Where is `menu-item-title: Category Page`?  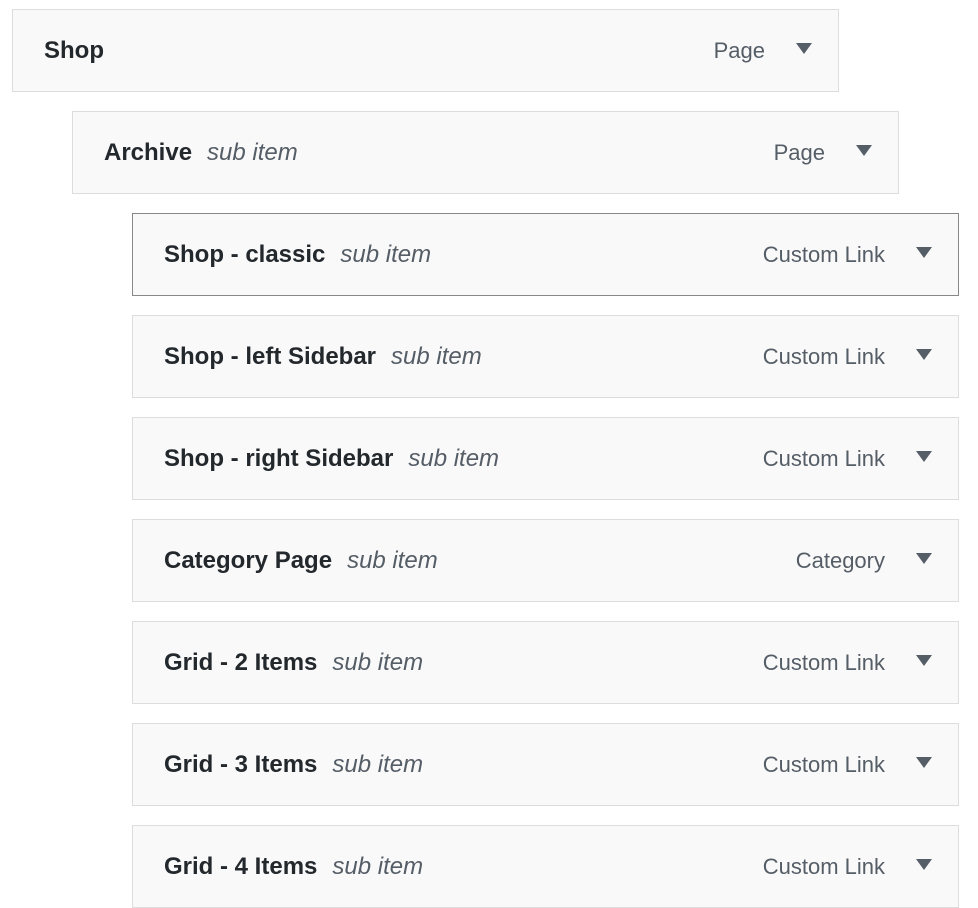
menu-item-title: Category Page is located at coordinates (248, 560).